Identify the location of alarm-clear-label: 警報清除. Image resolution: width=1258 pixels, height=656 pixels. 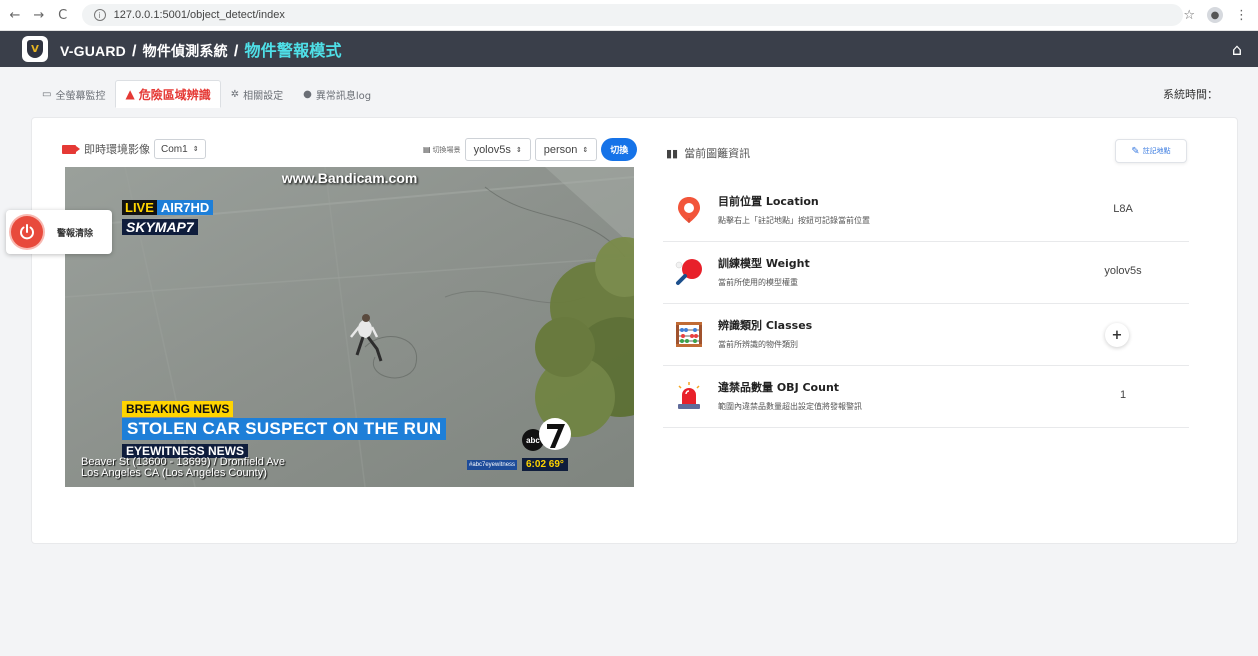
(75, 233).